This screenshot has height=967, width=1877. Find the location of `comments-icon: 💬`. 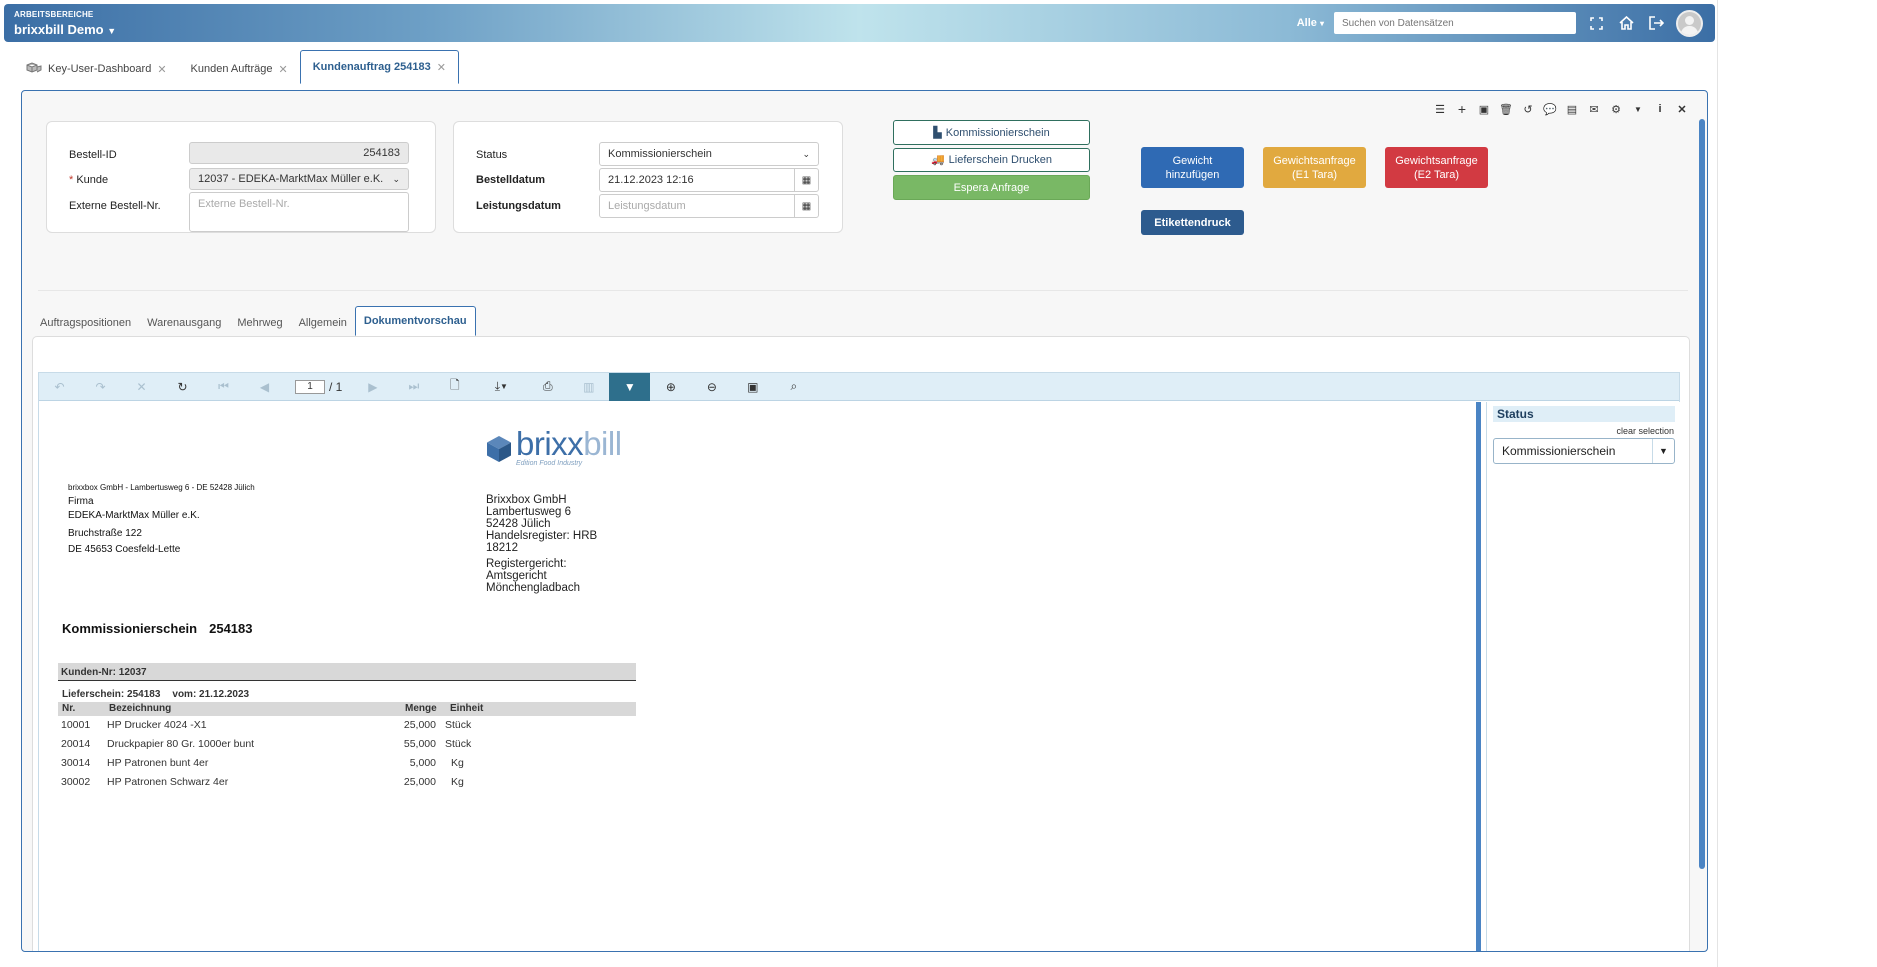

comments-icon: 💬 is located at coordinates (1550, 109).